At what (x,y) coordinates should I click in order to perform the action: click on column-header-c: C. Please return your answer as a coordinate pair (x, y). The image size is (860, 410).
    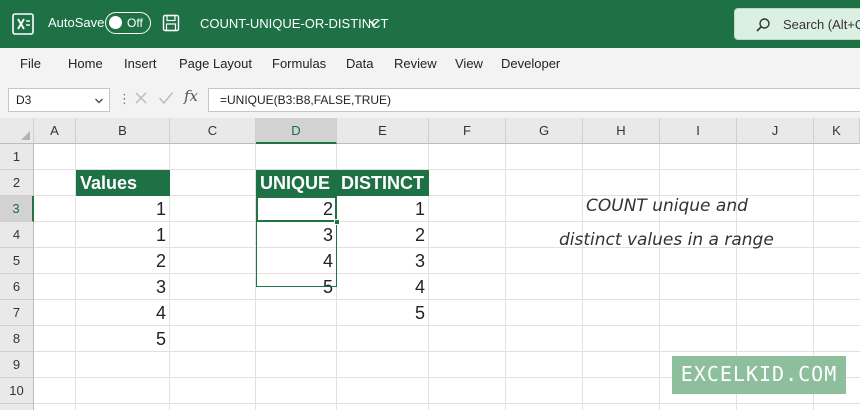
    Looking at the image, I should click on (213, 131).